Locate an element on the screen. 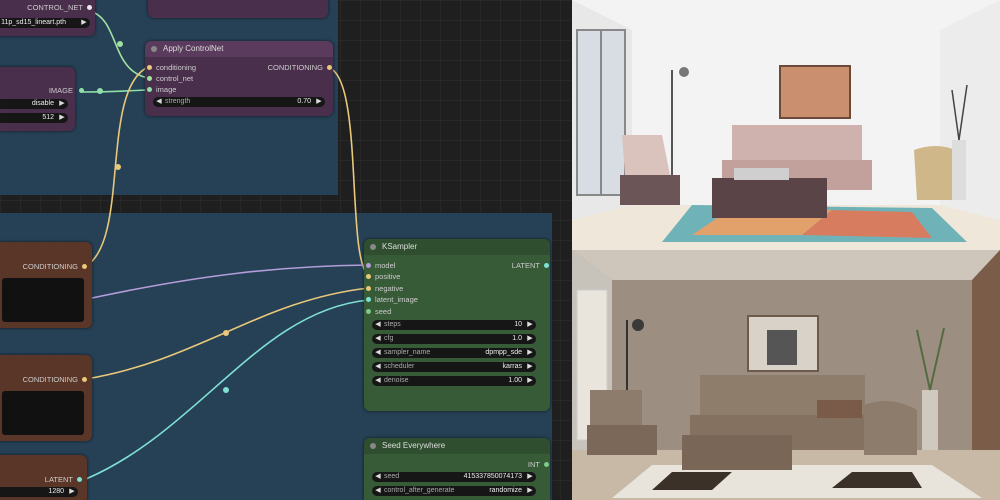 The height and width of the screenshot is (500, 1000). text-encode-node is located at coordinates (238, 9).